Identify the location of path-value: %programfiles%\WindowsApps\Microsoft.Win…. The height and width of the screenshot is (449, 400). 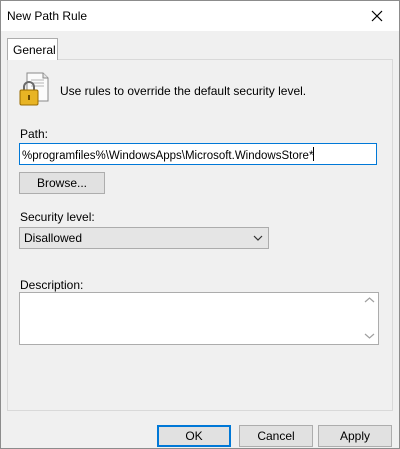
(168, 156).